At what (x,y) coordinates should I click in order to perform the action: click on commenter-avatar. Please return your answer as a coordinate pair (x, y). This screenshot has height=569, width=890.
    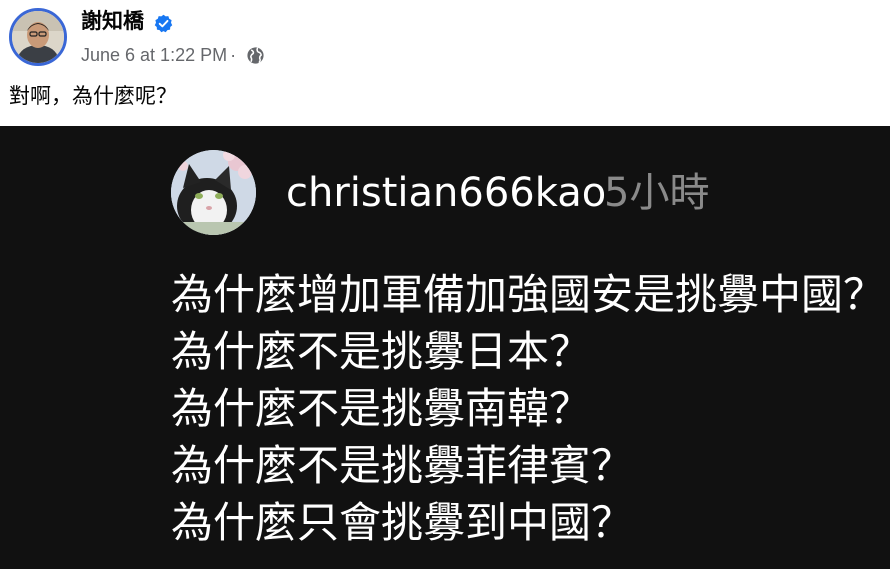
    Looking at the image, I should click on (213, 192).